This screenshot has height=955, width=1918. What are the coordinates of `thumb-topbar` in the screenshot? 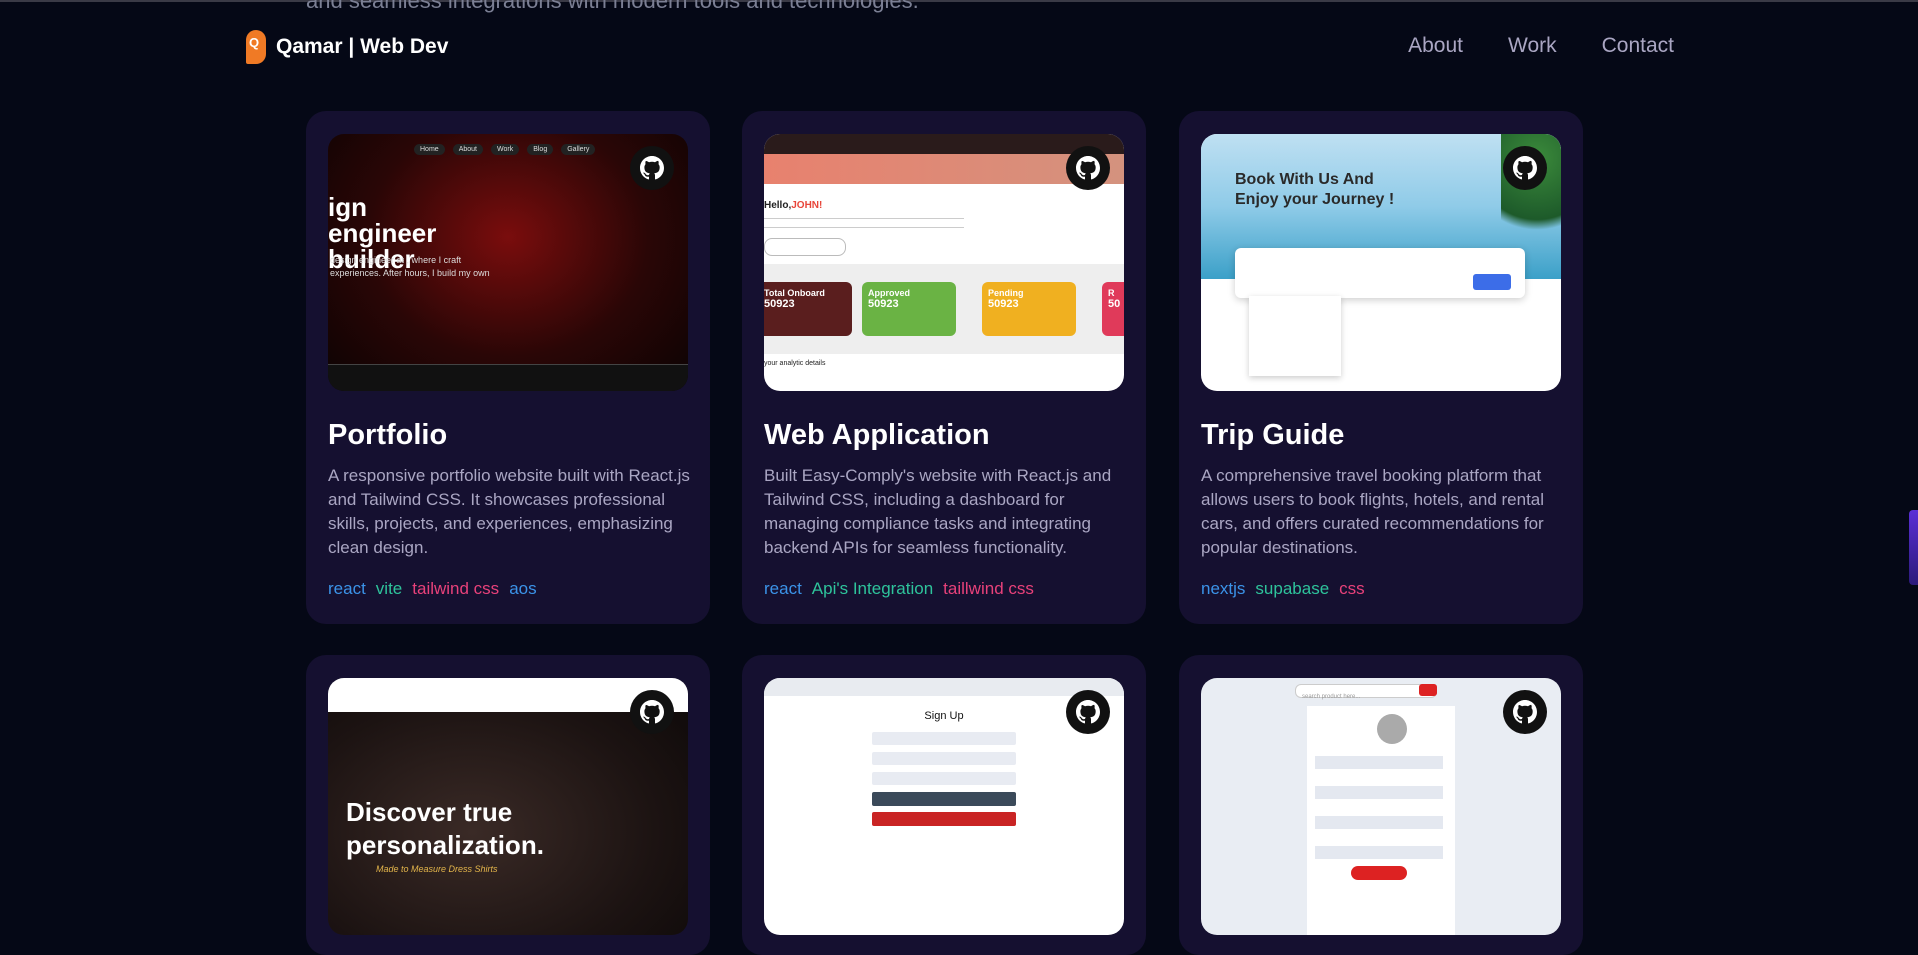 It's located at (944, 687).